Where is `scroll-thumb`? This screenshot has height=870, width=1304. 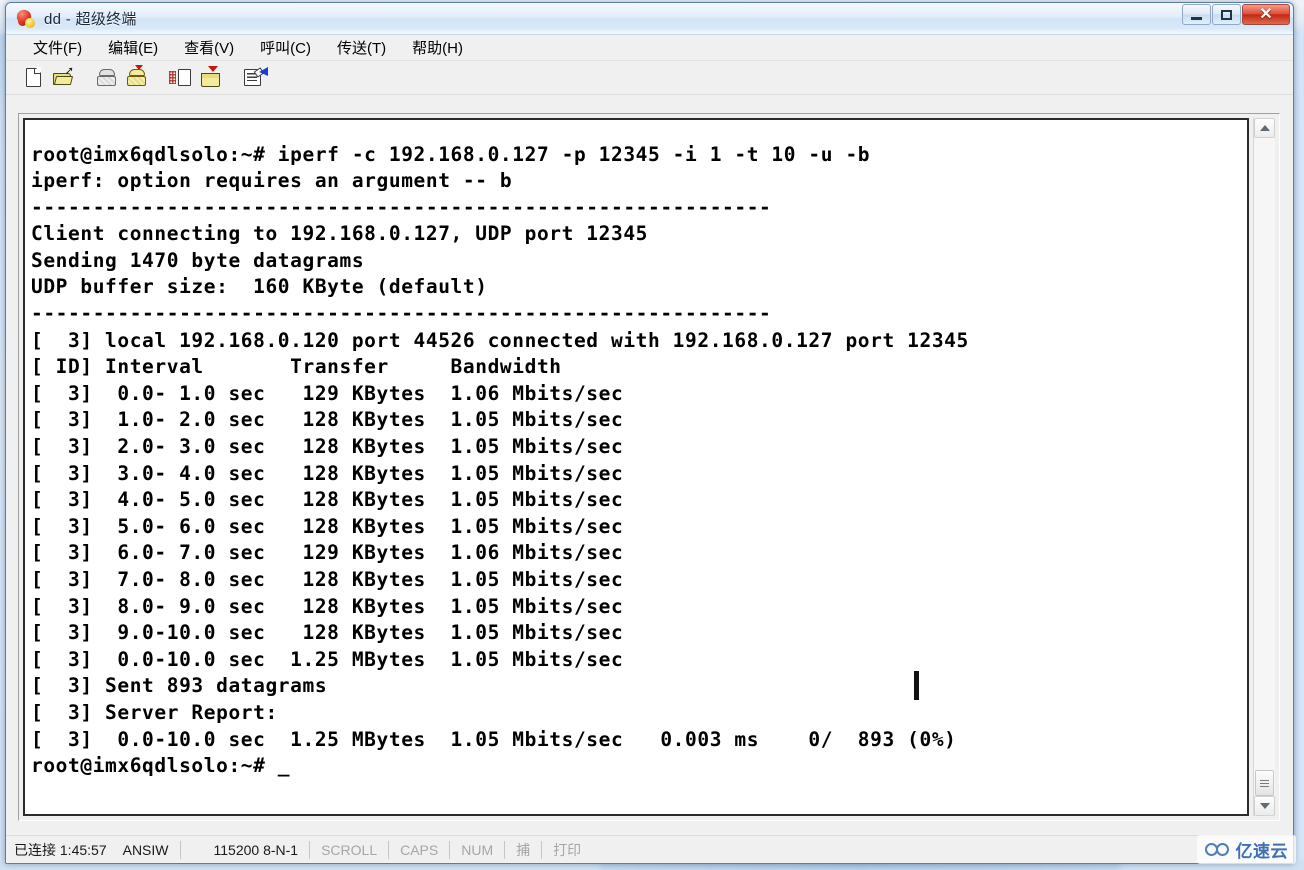
scroll-thumb is located at coordinates (1264, 783).